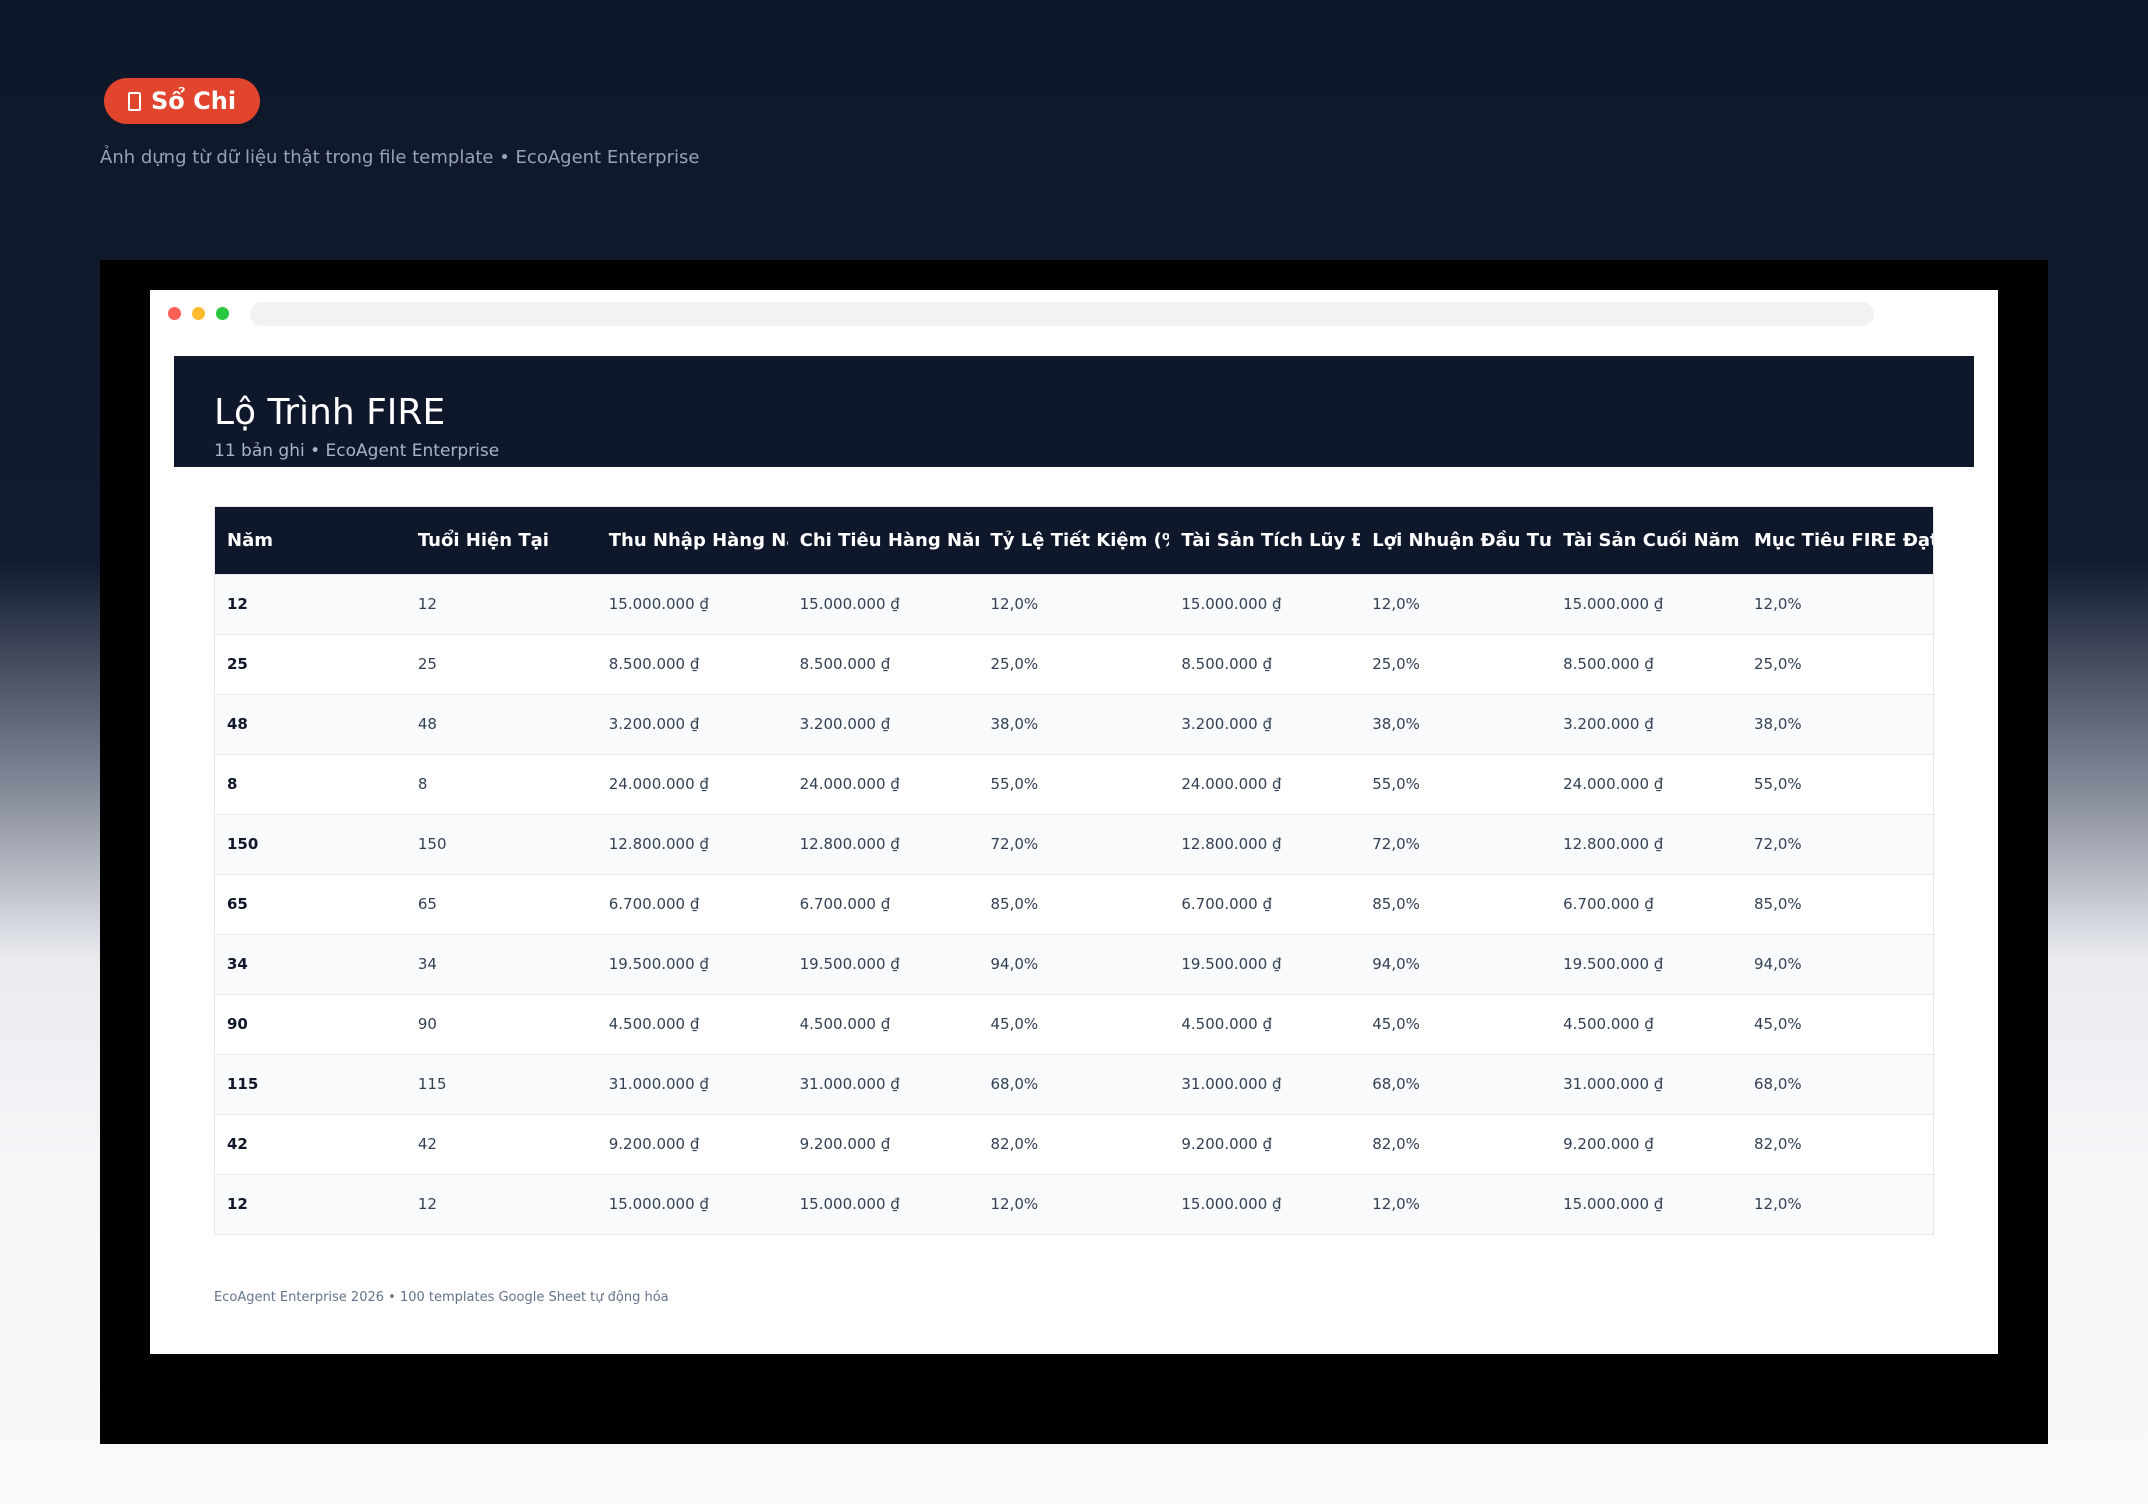 The height and width of the screenshot is (1504, 2148). What do you see at coordinates (174, 313) in the screenshot?
I see `close-dot` at bounding box center [174, 313].